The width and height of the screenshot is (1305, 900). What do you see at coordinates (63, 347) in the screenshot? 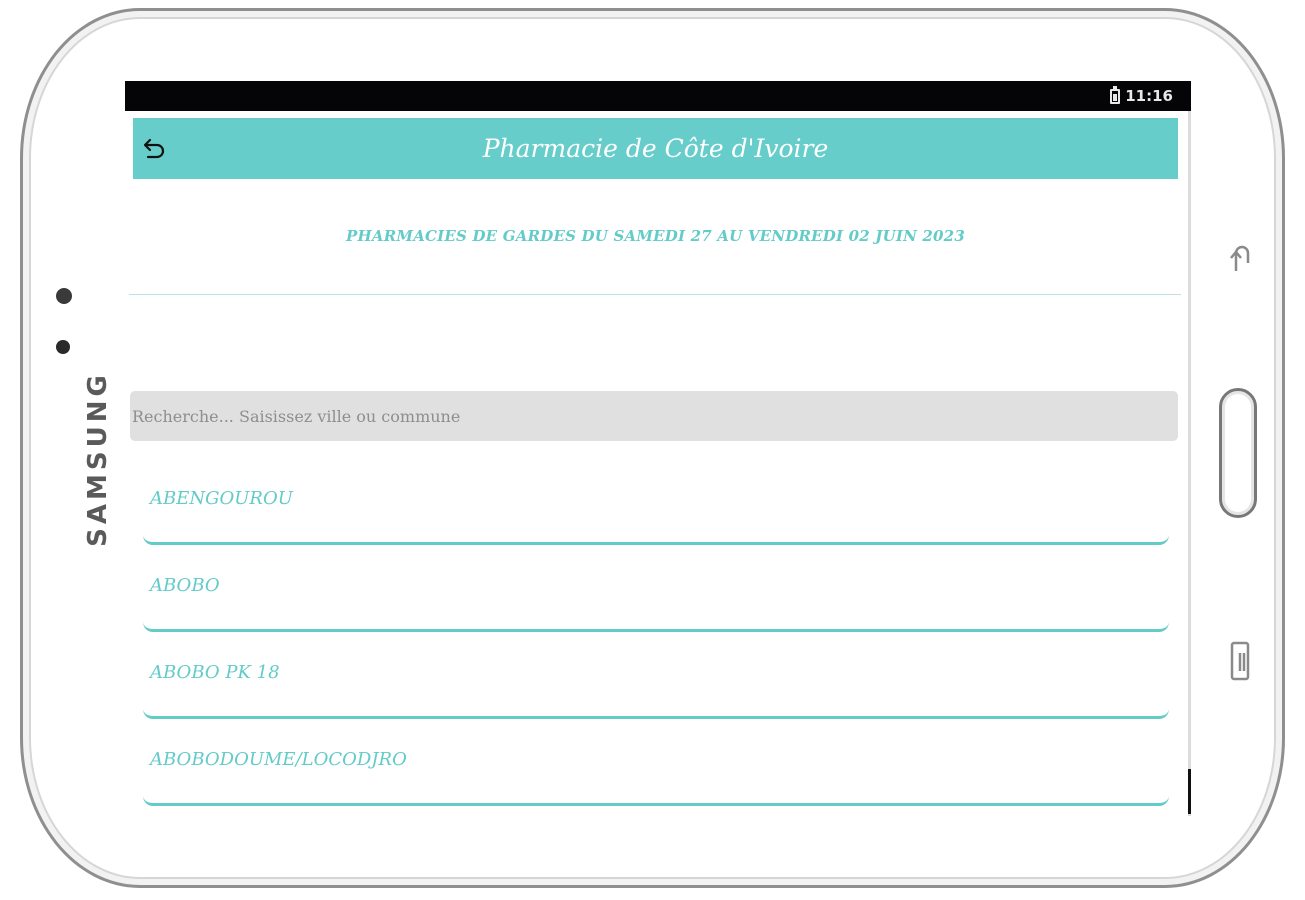
I see `light-sensor` at bounding box center [63, 347].